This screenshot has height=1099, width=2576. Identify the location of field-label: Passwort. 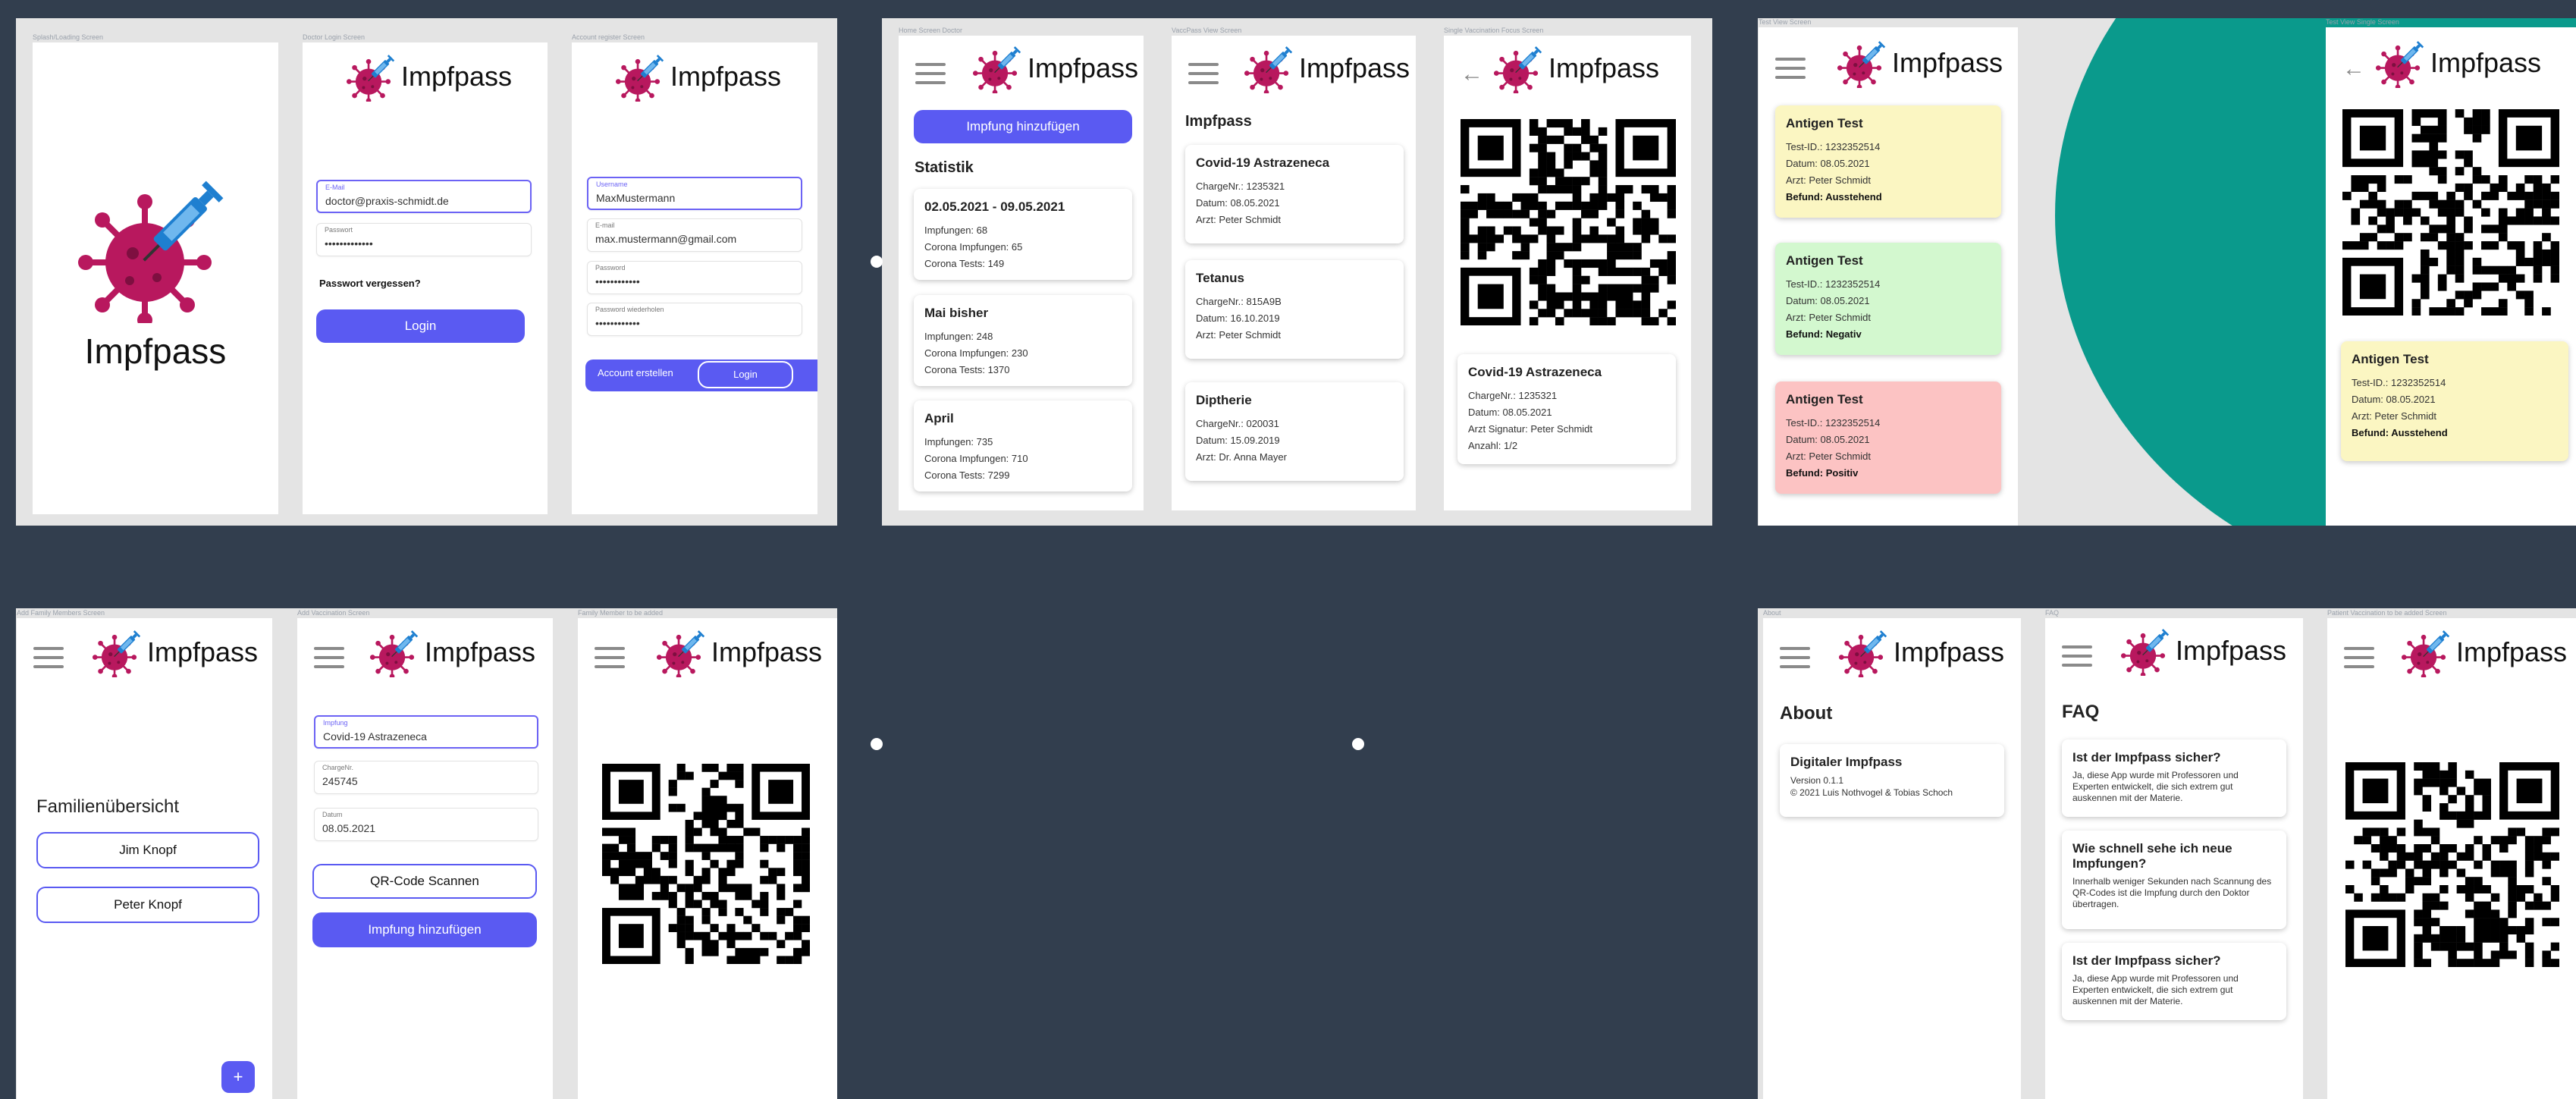
(339, 230).